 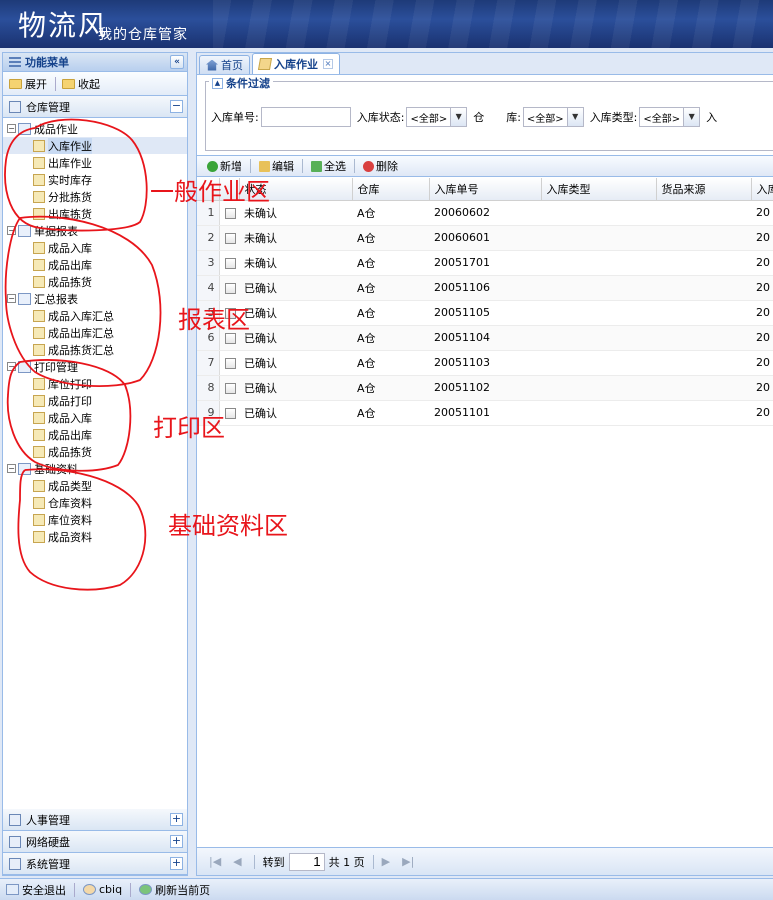 What do you see at coordinates (177, 62) in the screenshot?
I see `collapse-panel-button: «` at bounding box center [177, 62].